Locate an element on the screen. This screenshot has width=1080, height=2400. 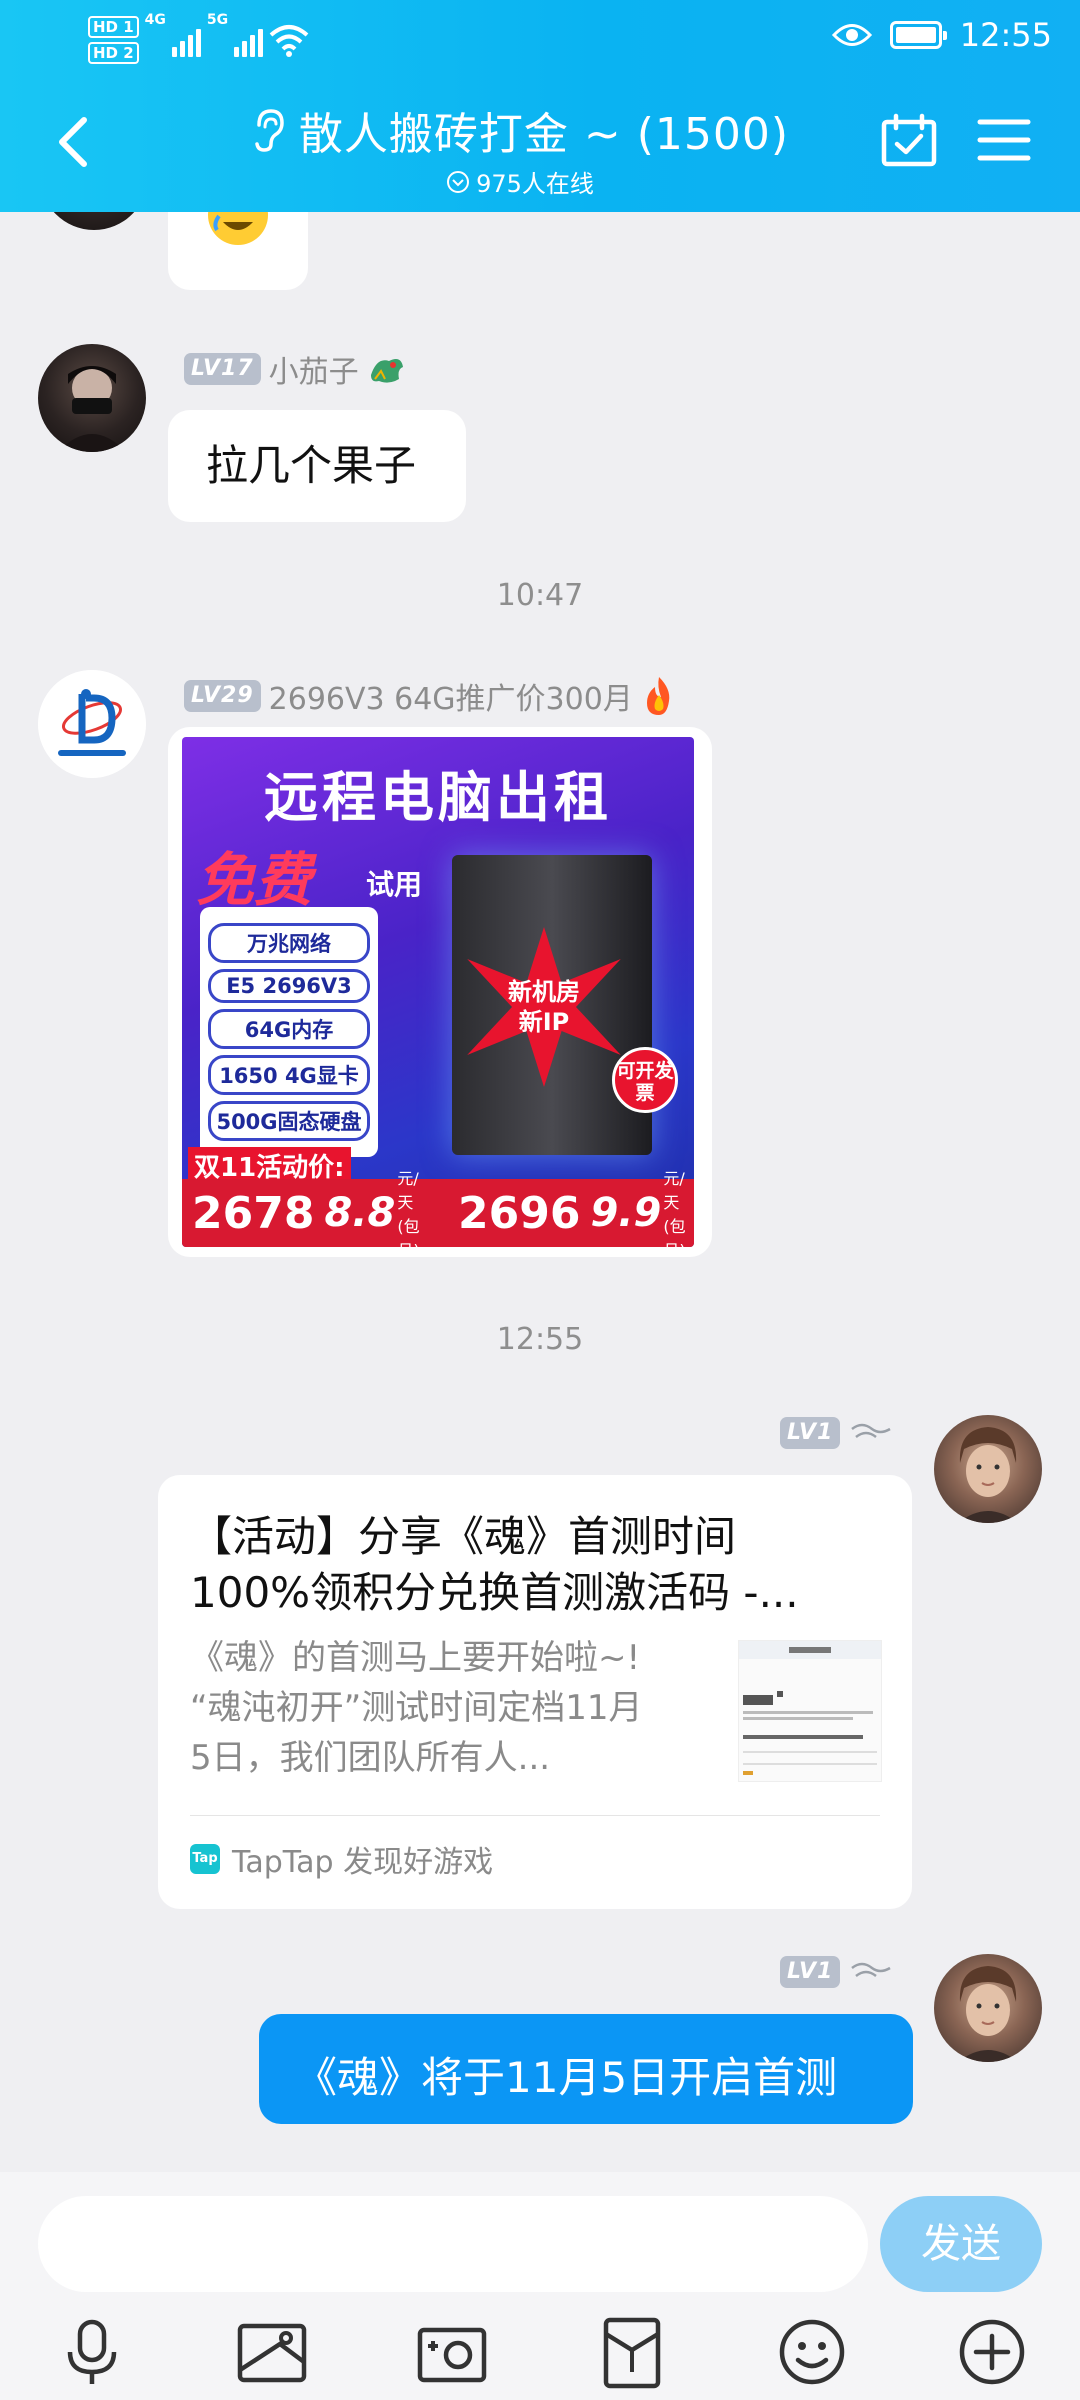
camera-button is located at coordinates (452, 2352).